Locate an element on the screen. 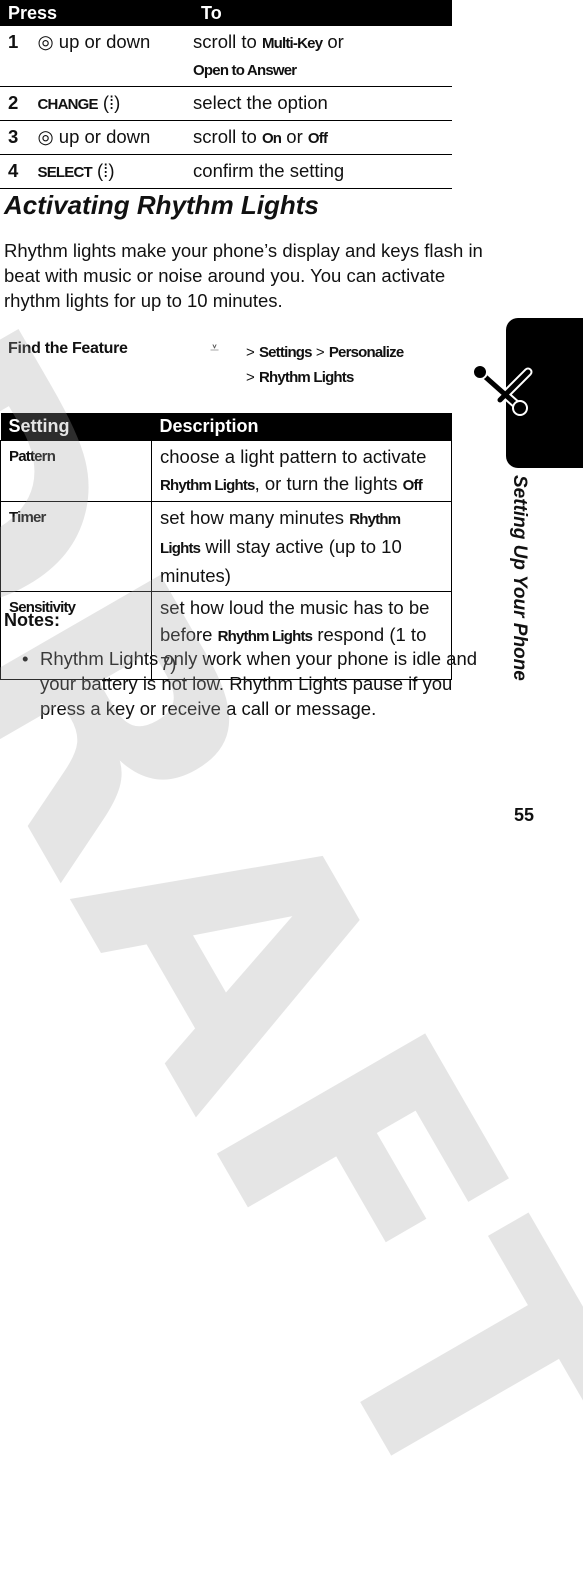 Image resolution: width=583 pixels, height=1574 pixels. header-setting: Setting is located at coordinates (76, 427).